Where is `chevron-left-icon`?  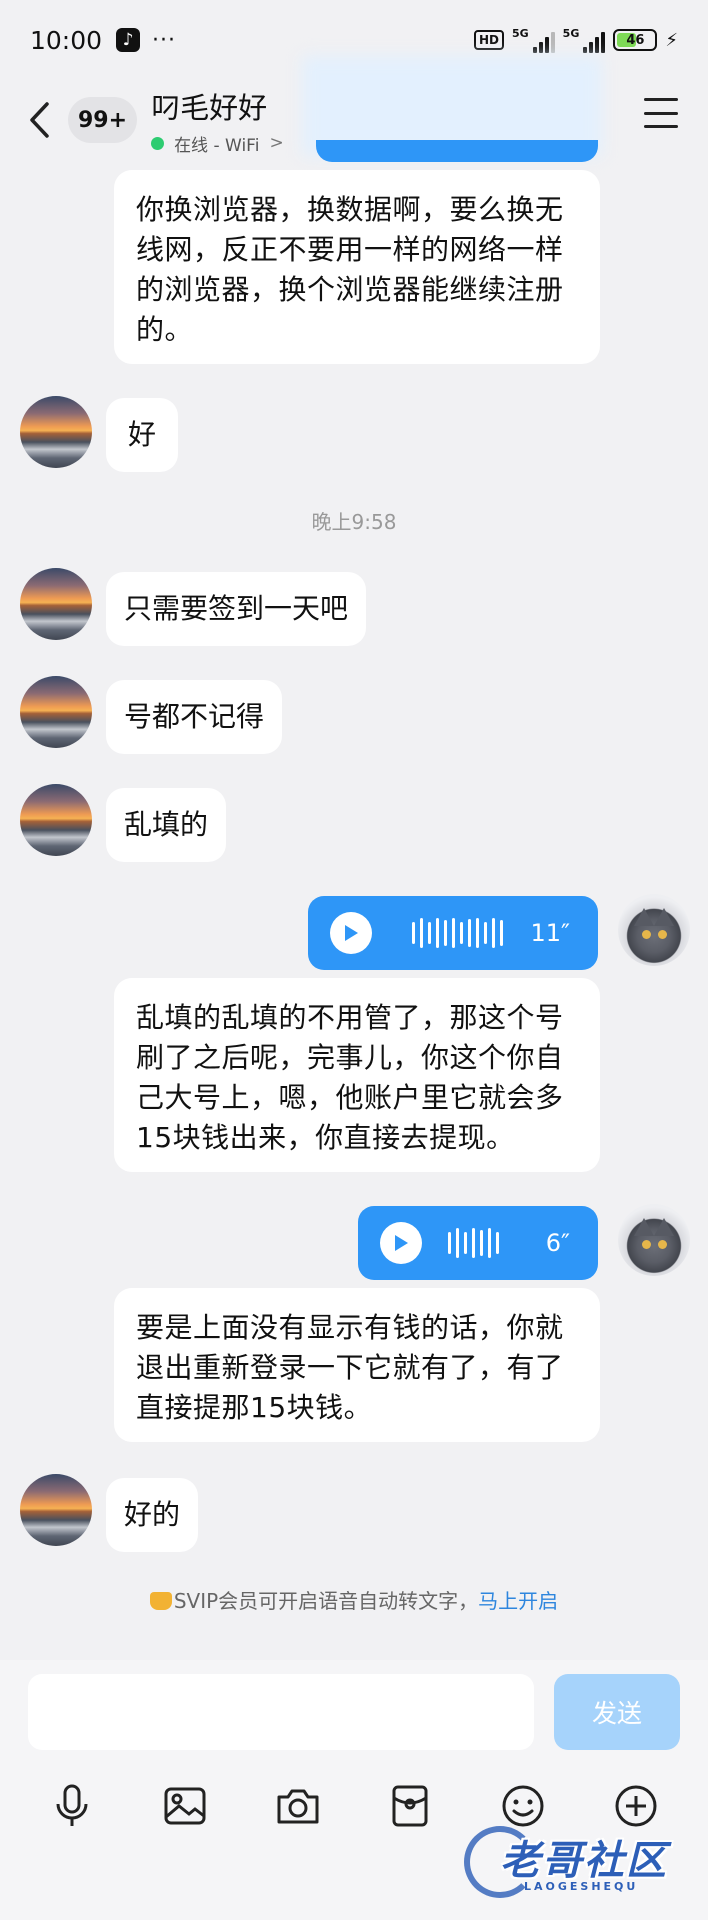 chevron-left-icon is located at coordinates (39, 120).